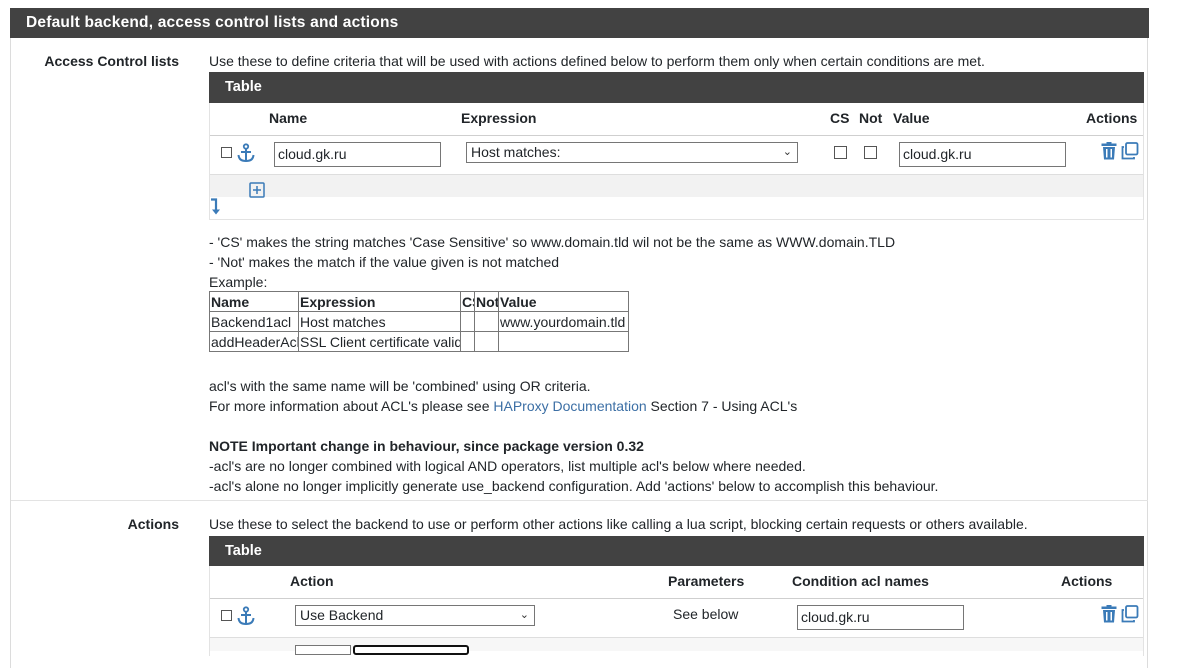  I want to click on action-backend-select, so click(411, 650).